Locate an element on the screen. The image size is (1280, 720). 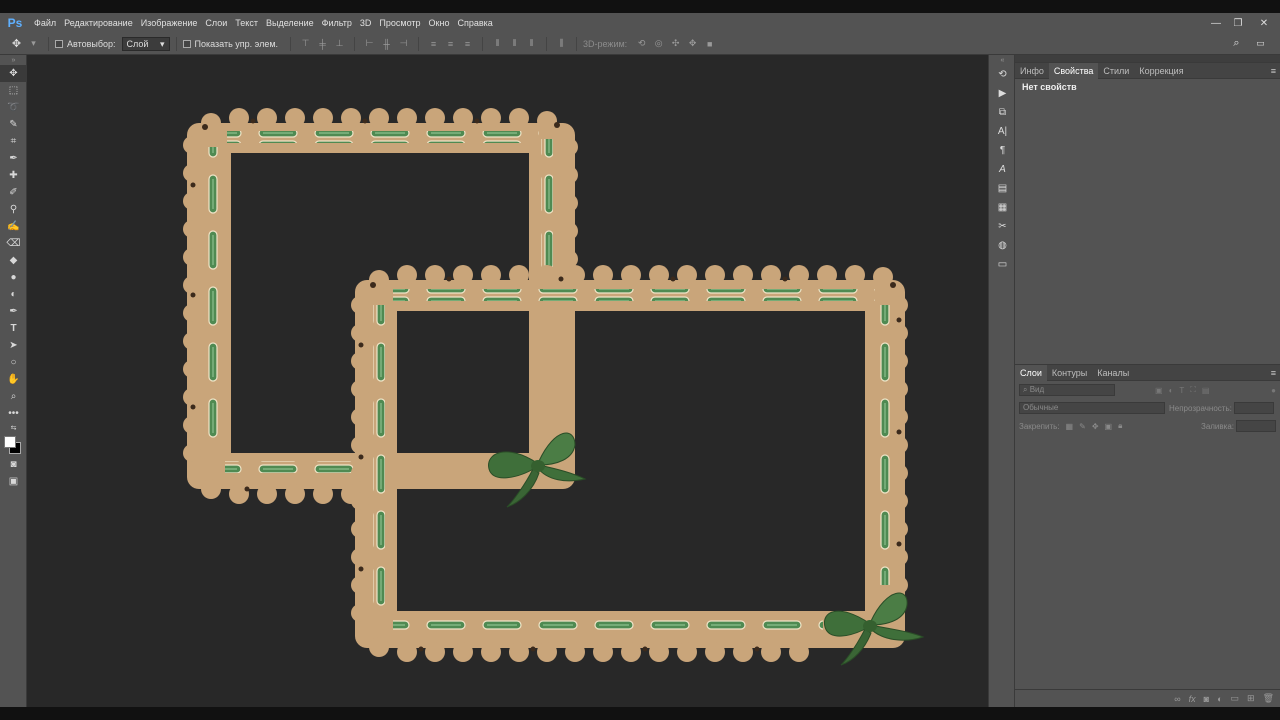
adjustment-layer-icon: ◐ is located at coordinates (1219, 699).